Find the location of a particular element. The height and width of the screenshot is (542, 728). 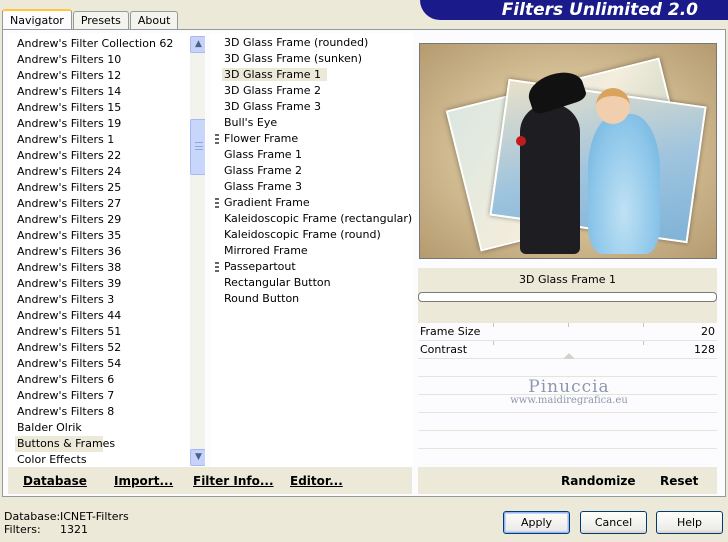

watermark: Pinuccia www.maidiregrafica.eu is located at coordinates (569, 391).